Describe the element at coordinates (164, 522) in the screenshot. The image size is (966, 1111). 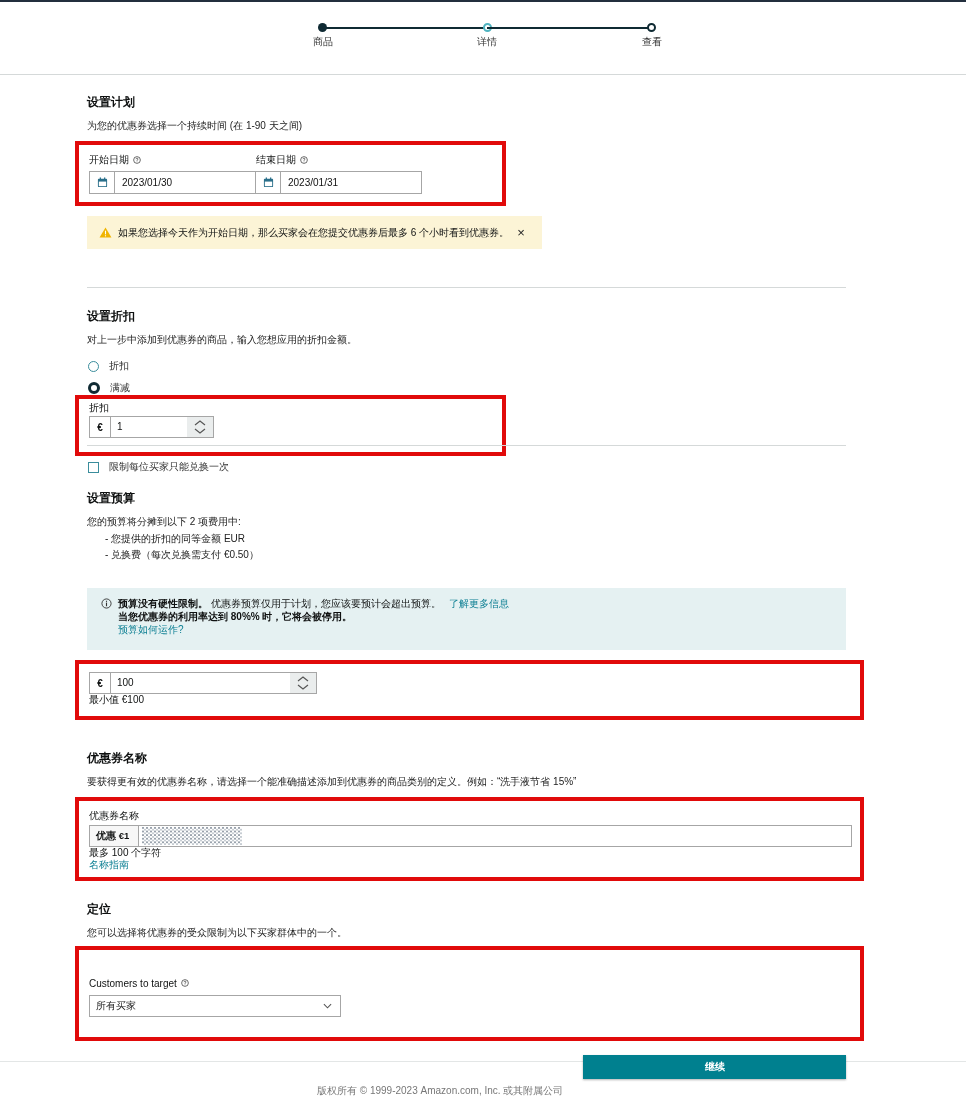
I see `budget-intro: 您的预算将分摊到以下 2 项费用中:` at that location.